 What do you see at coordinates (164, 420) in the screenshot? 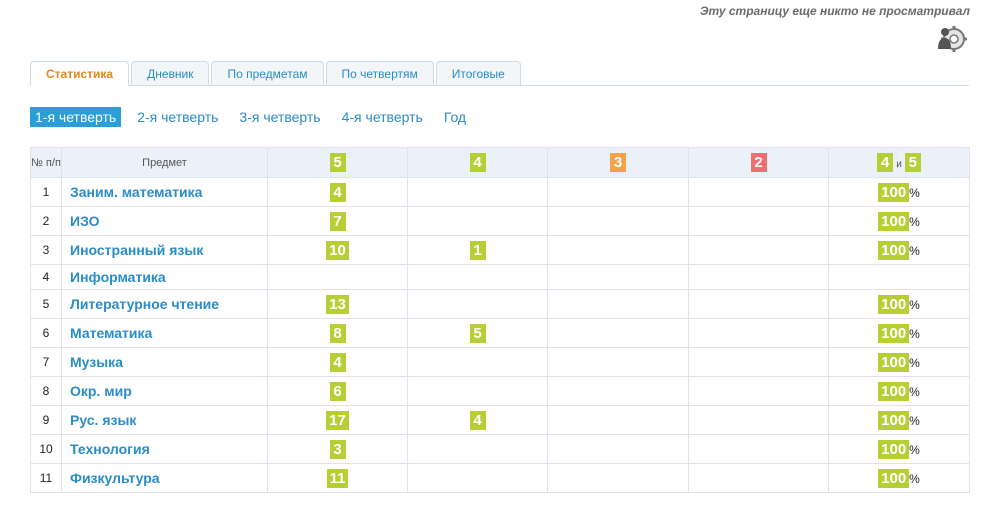
I see `subject-cell: Рус. язык` at bounding box center [164, 420].